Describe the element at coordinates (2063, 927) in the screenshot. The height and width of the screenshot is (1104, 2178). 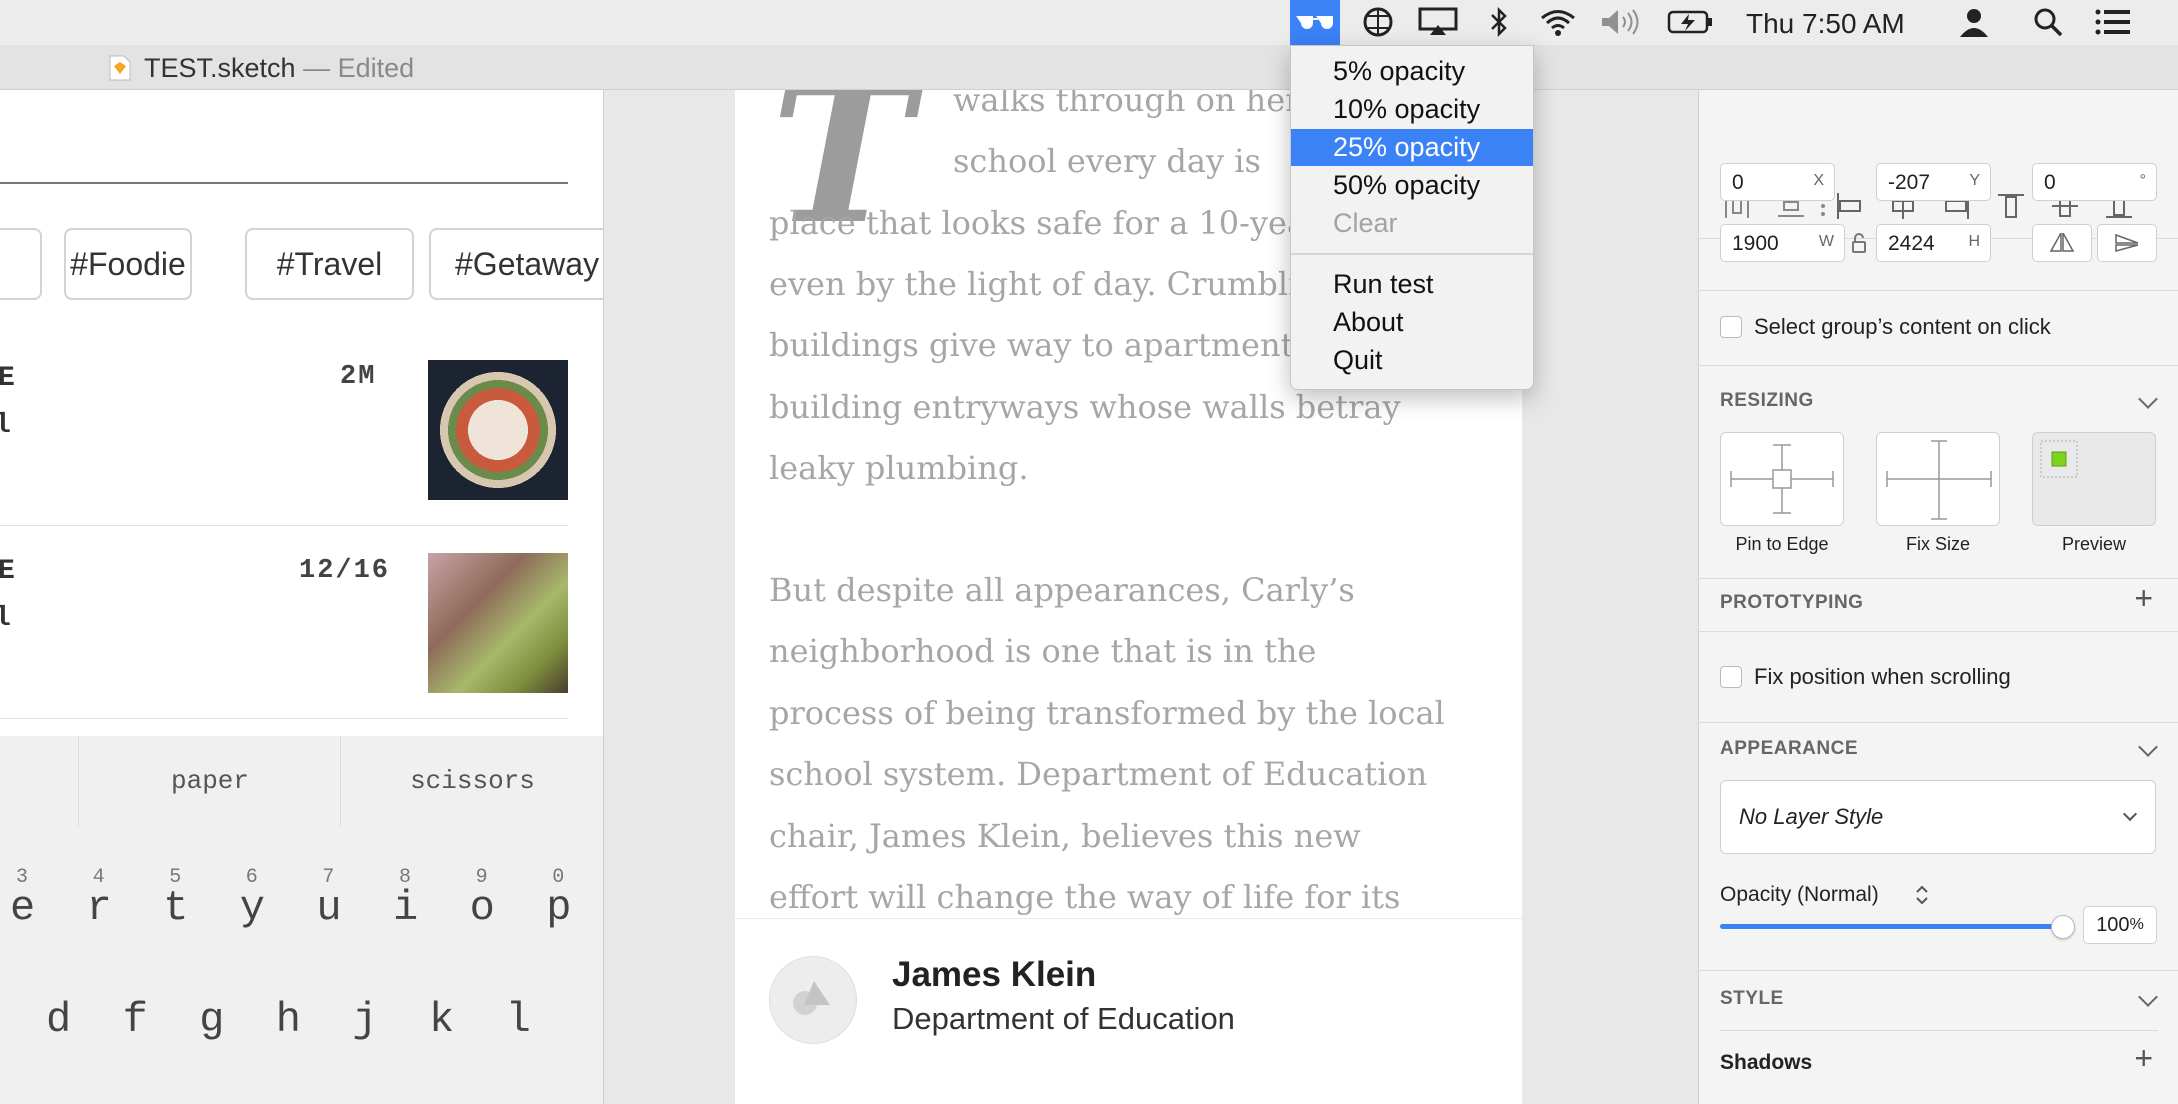
I see `opacity-slider-knob` at that location.